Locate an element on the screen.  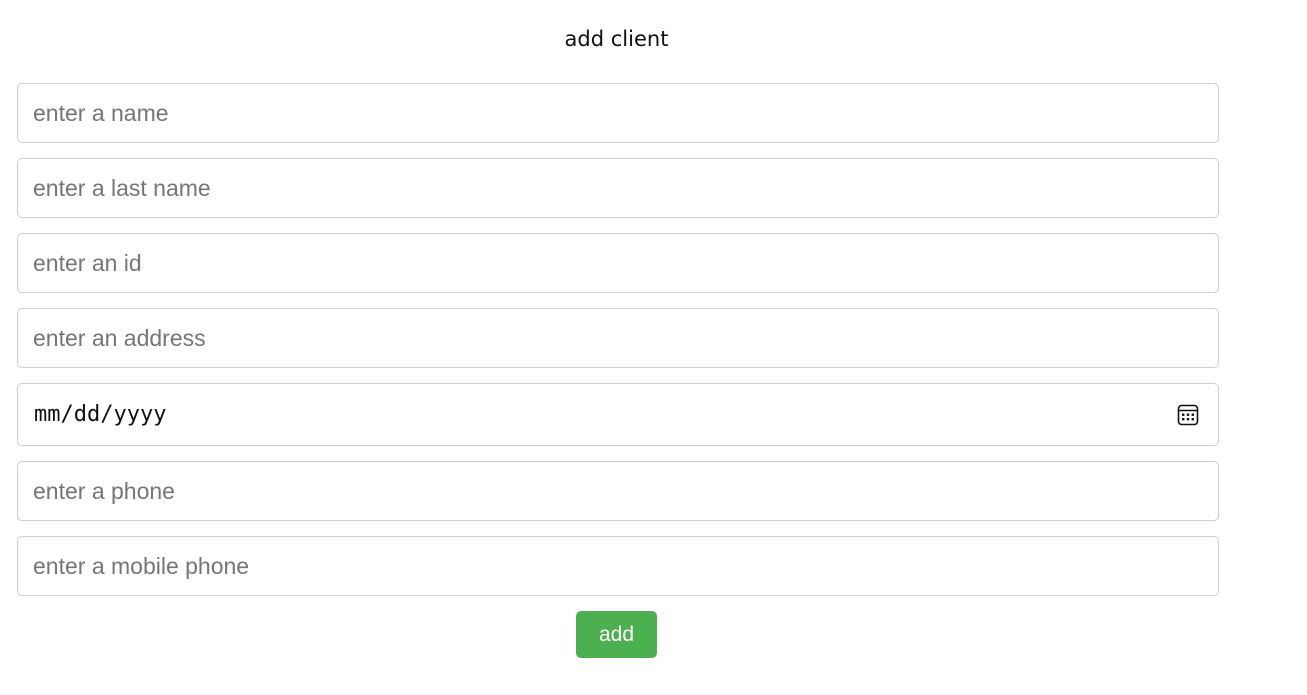
address-field-placeholder: enter an address is located at coordinates (119, 337).